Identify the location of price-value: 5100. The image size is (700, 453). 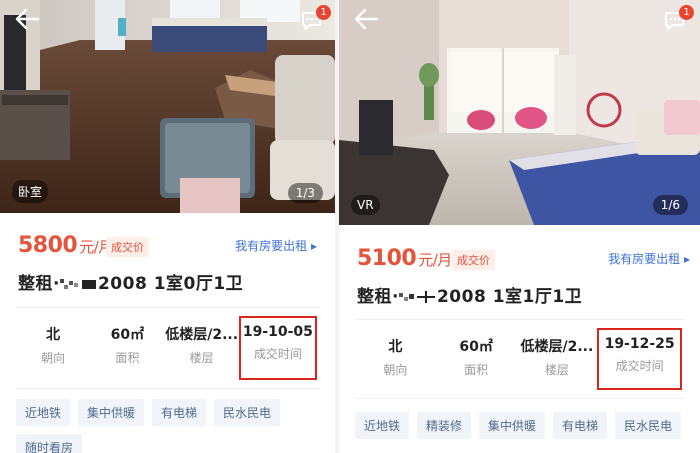
(387, 258).